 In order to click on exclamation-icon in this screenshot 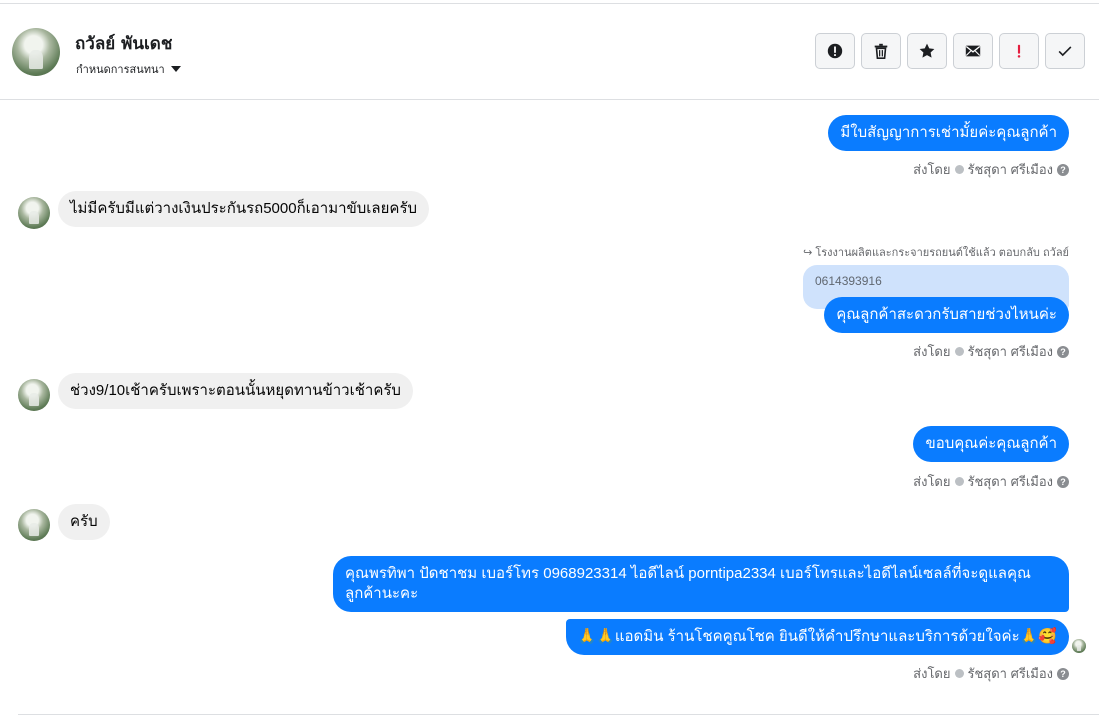, I will do `click(1019, 51)`.